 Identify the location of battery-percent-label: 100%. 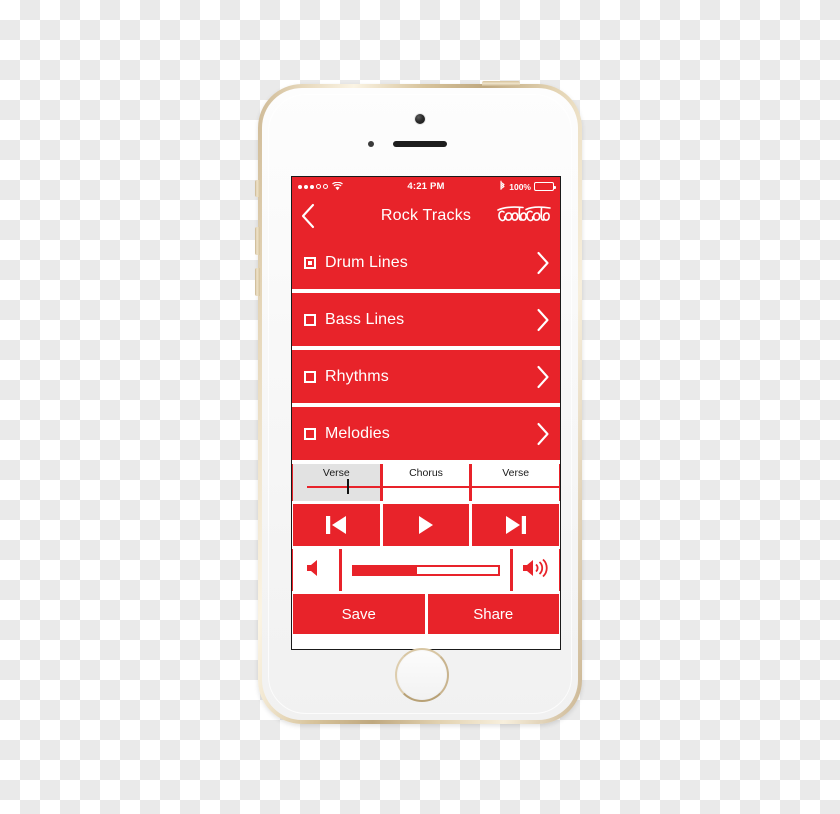
(520, 186).